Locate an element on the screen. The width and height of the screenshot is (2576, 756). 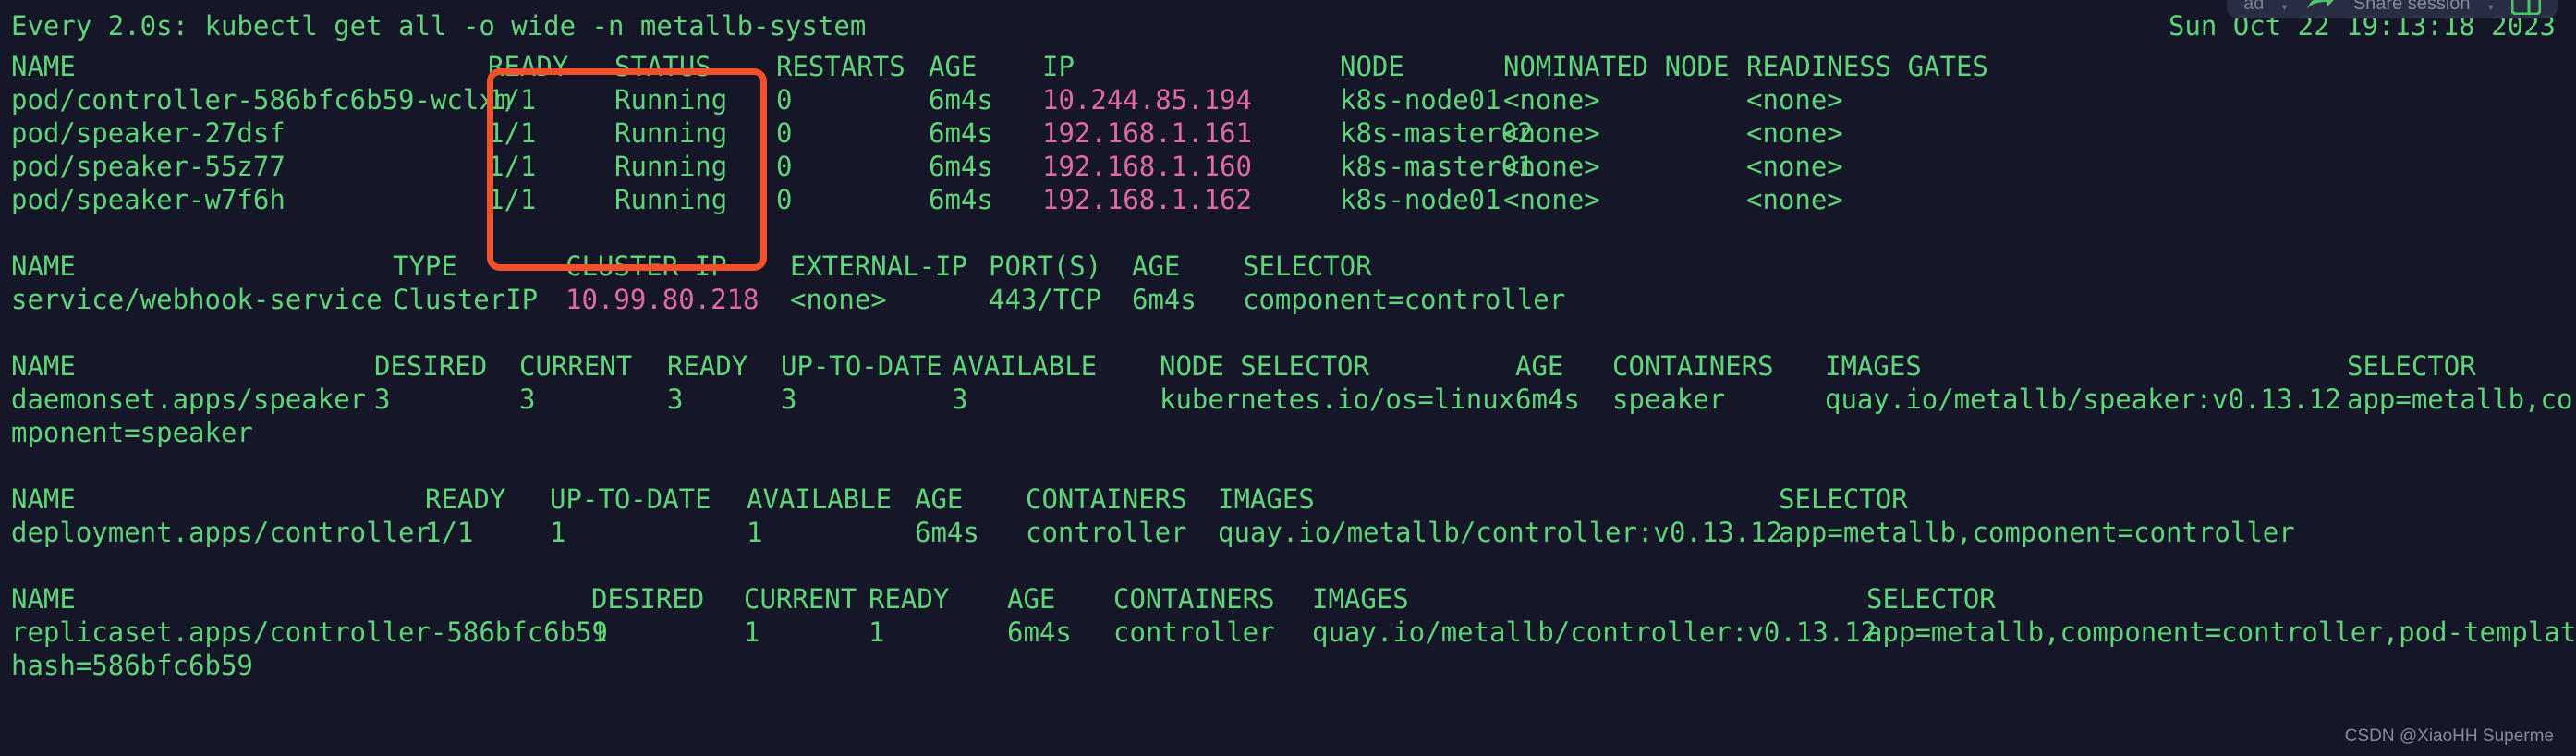
chevron-down-icon: ▾ is located at coordinates (2284, 8).